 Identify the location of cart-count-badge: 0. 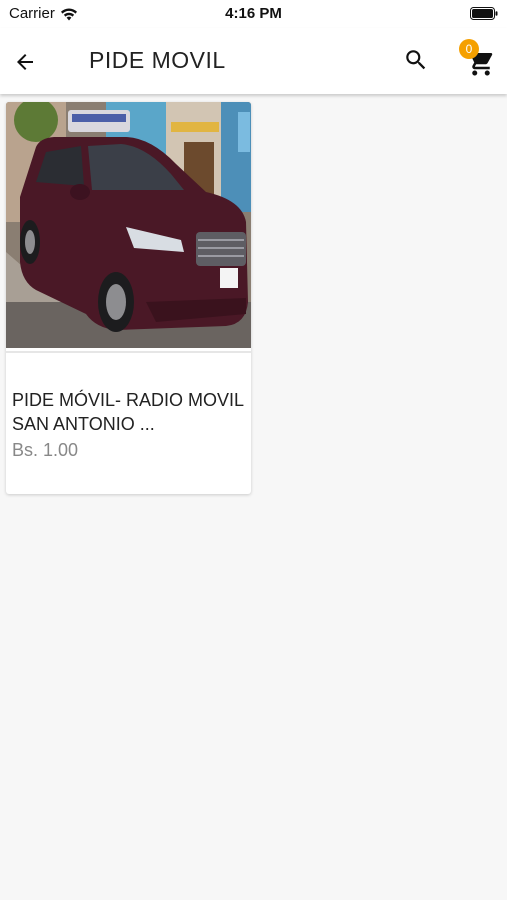
(469, 49).